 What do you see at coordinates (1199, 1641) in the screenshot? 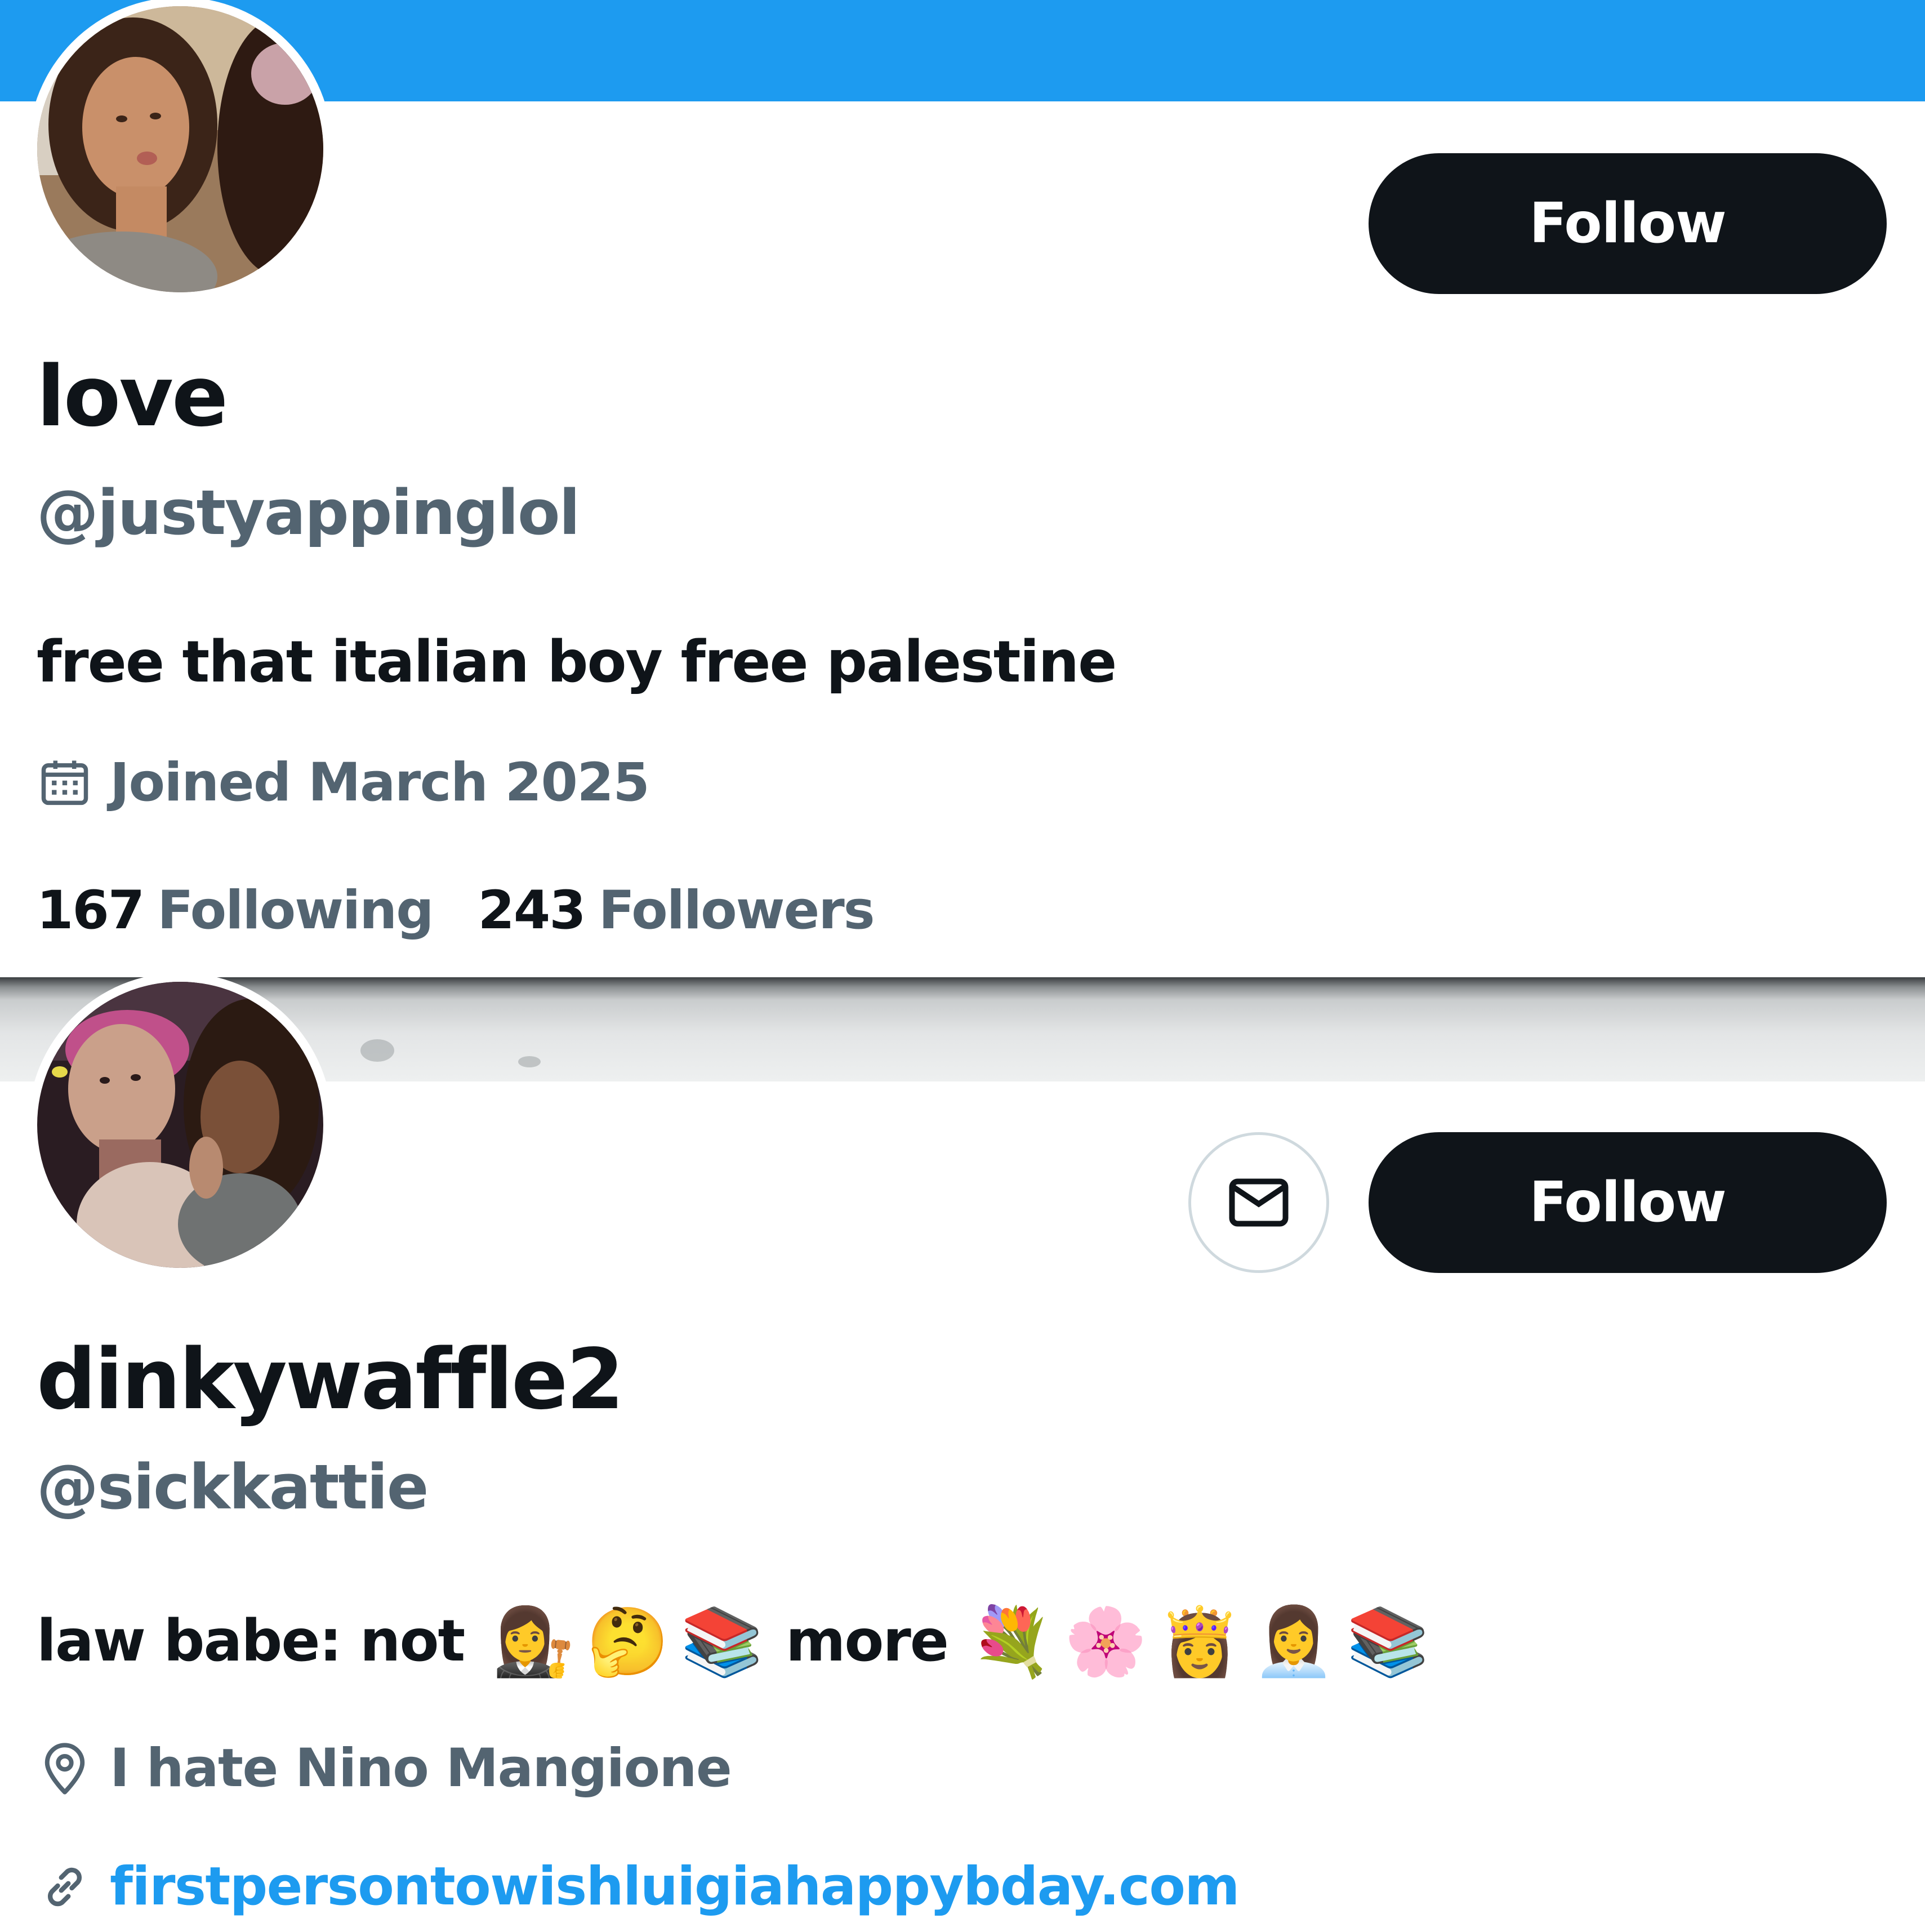
I see `princess-emoji: 👸` at bounding box center [1199, 1641].